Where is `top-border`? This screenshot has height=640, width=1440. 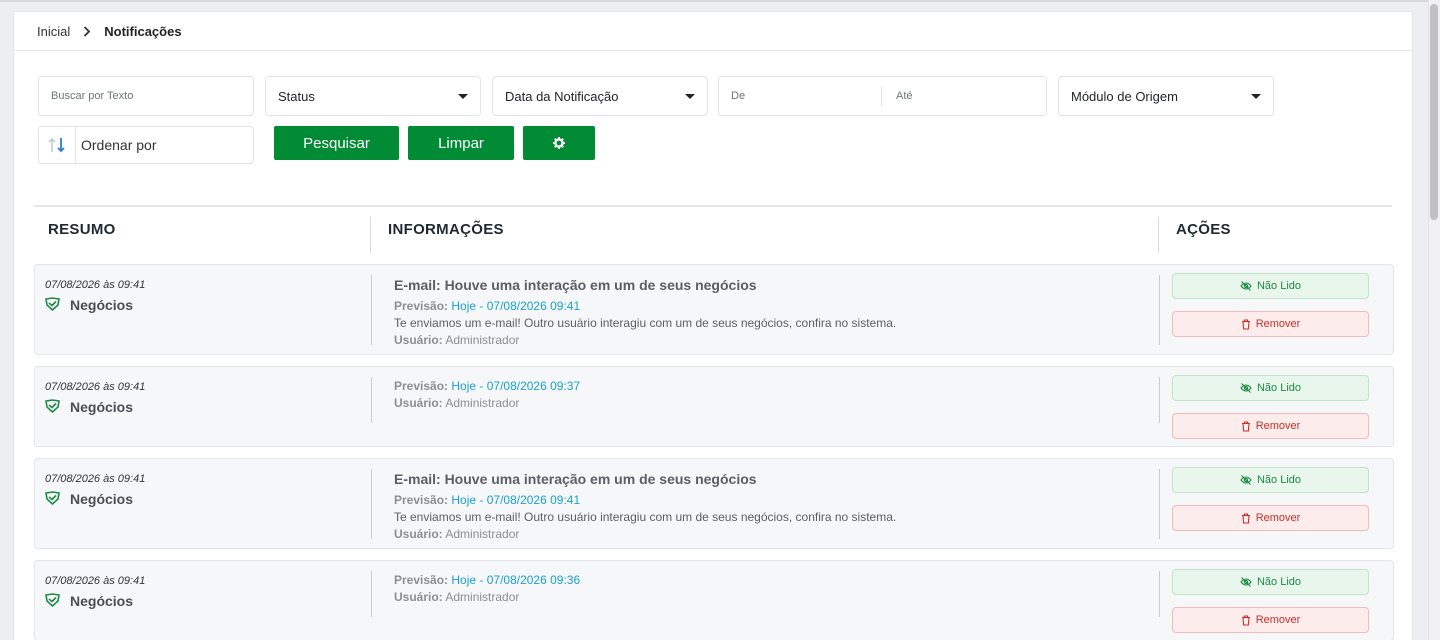 top-border is located at coordinates (714, 1).